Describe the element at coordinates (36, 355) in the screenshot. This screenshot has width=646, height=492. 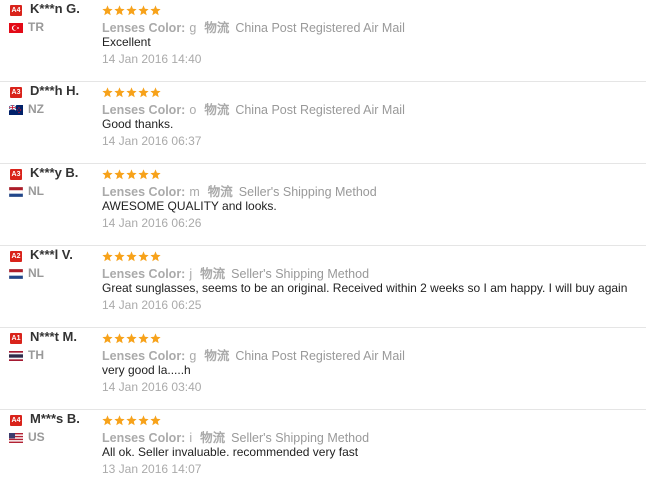
I see `country-code: TH` at that location.